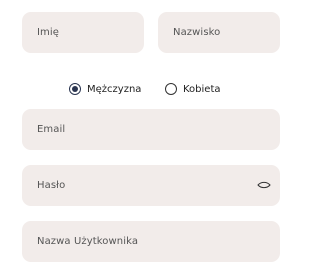  I want to click on gender-option-female: Kobieta, so click(193, 89).